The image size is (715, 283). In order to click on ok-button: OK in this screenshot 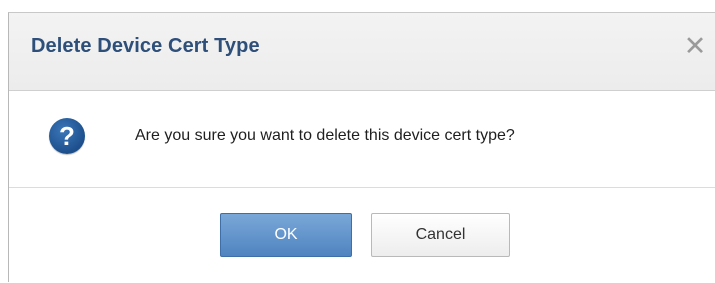, I will do `click(286, 235)`.